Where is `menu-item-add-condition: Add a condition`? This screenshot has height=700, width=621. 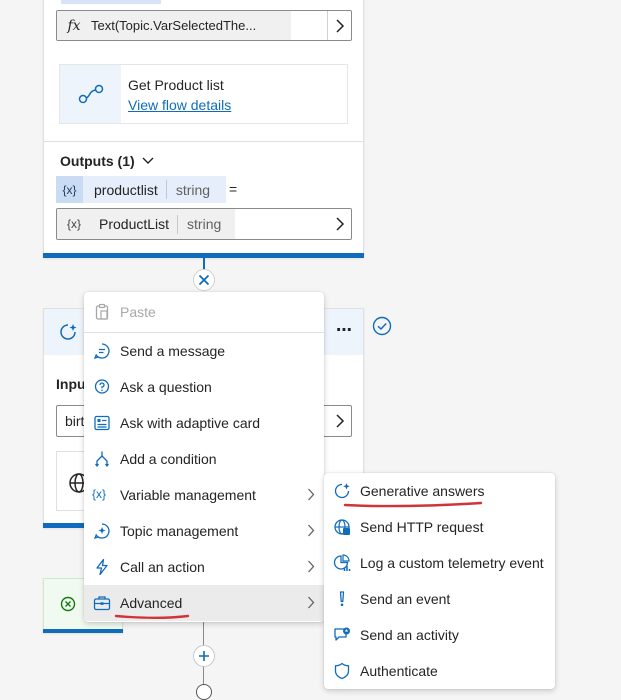 menu-item-add-condition: Add a condition is located at coordinates (204, 459).